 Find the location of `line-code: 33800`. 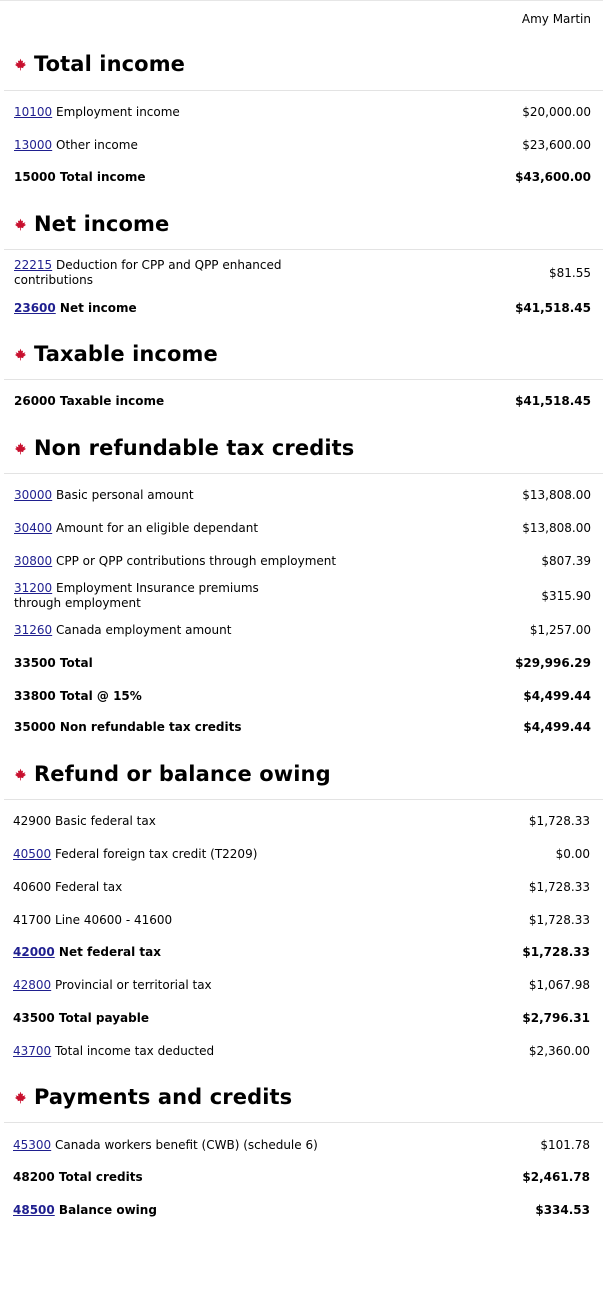

line-code: 33800 is located at coordinates (35, 696).